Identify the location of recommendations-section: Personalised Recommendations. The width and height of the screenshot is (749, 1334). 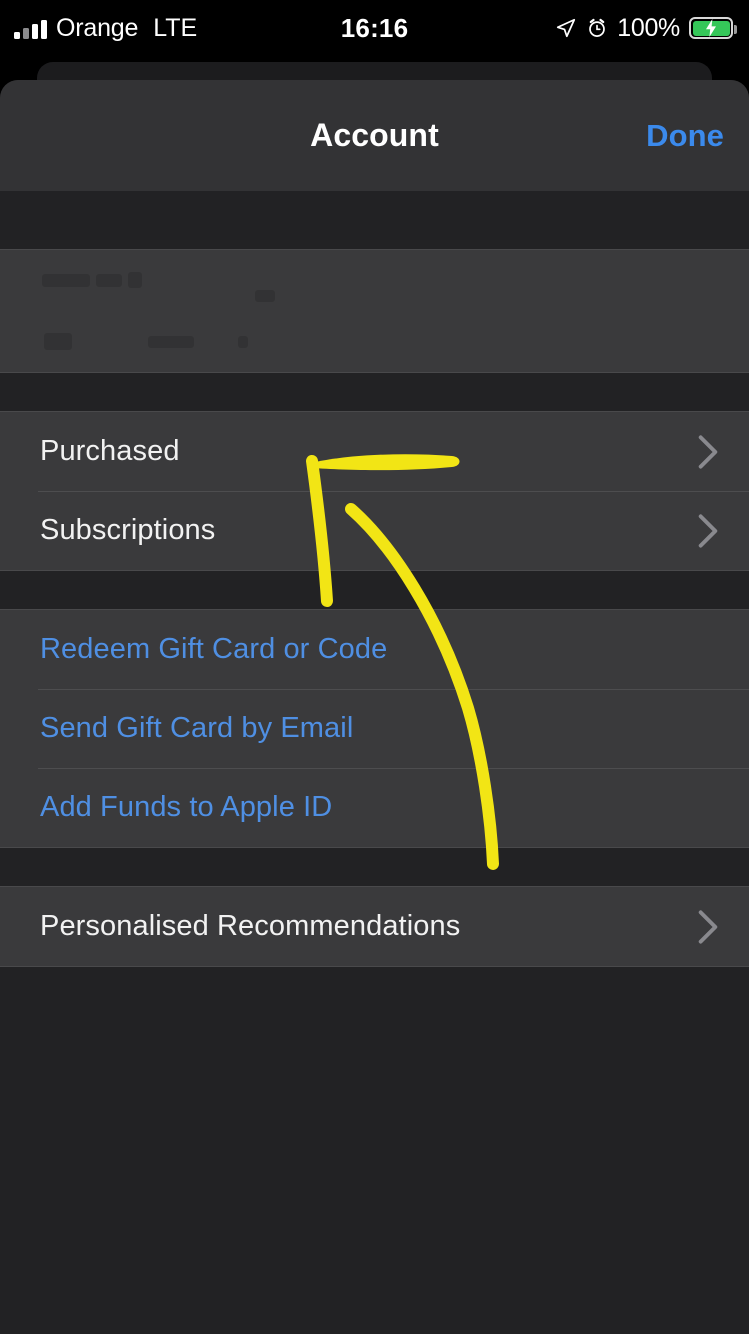
(374, 926).